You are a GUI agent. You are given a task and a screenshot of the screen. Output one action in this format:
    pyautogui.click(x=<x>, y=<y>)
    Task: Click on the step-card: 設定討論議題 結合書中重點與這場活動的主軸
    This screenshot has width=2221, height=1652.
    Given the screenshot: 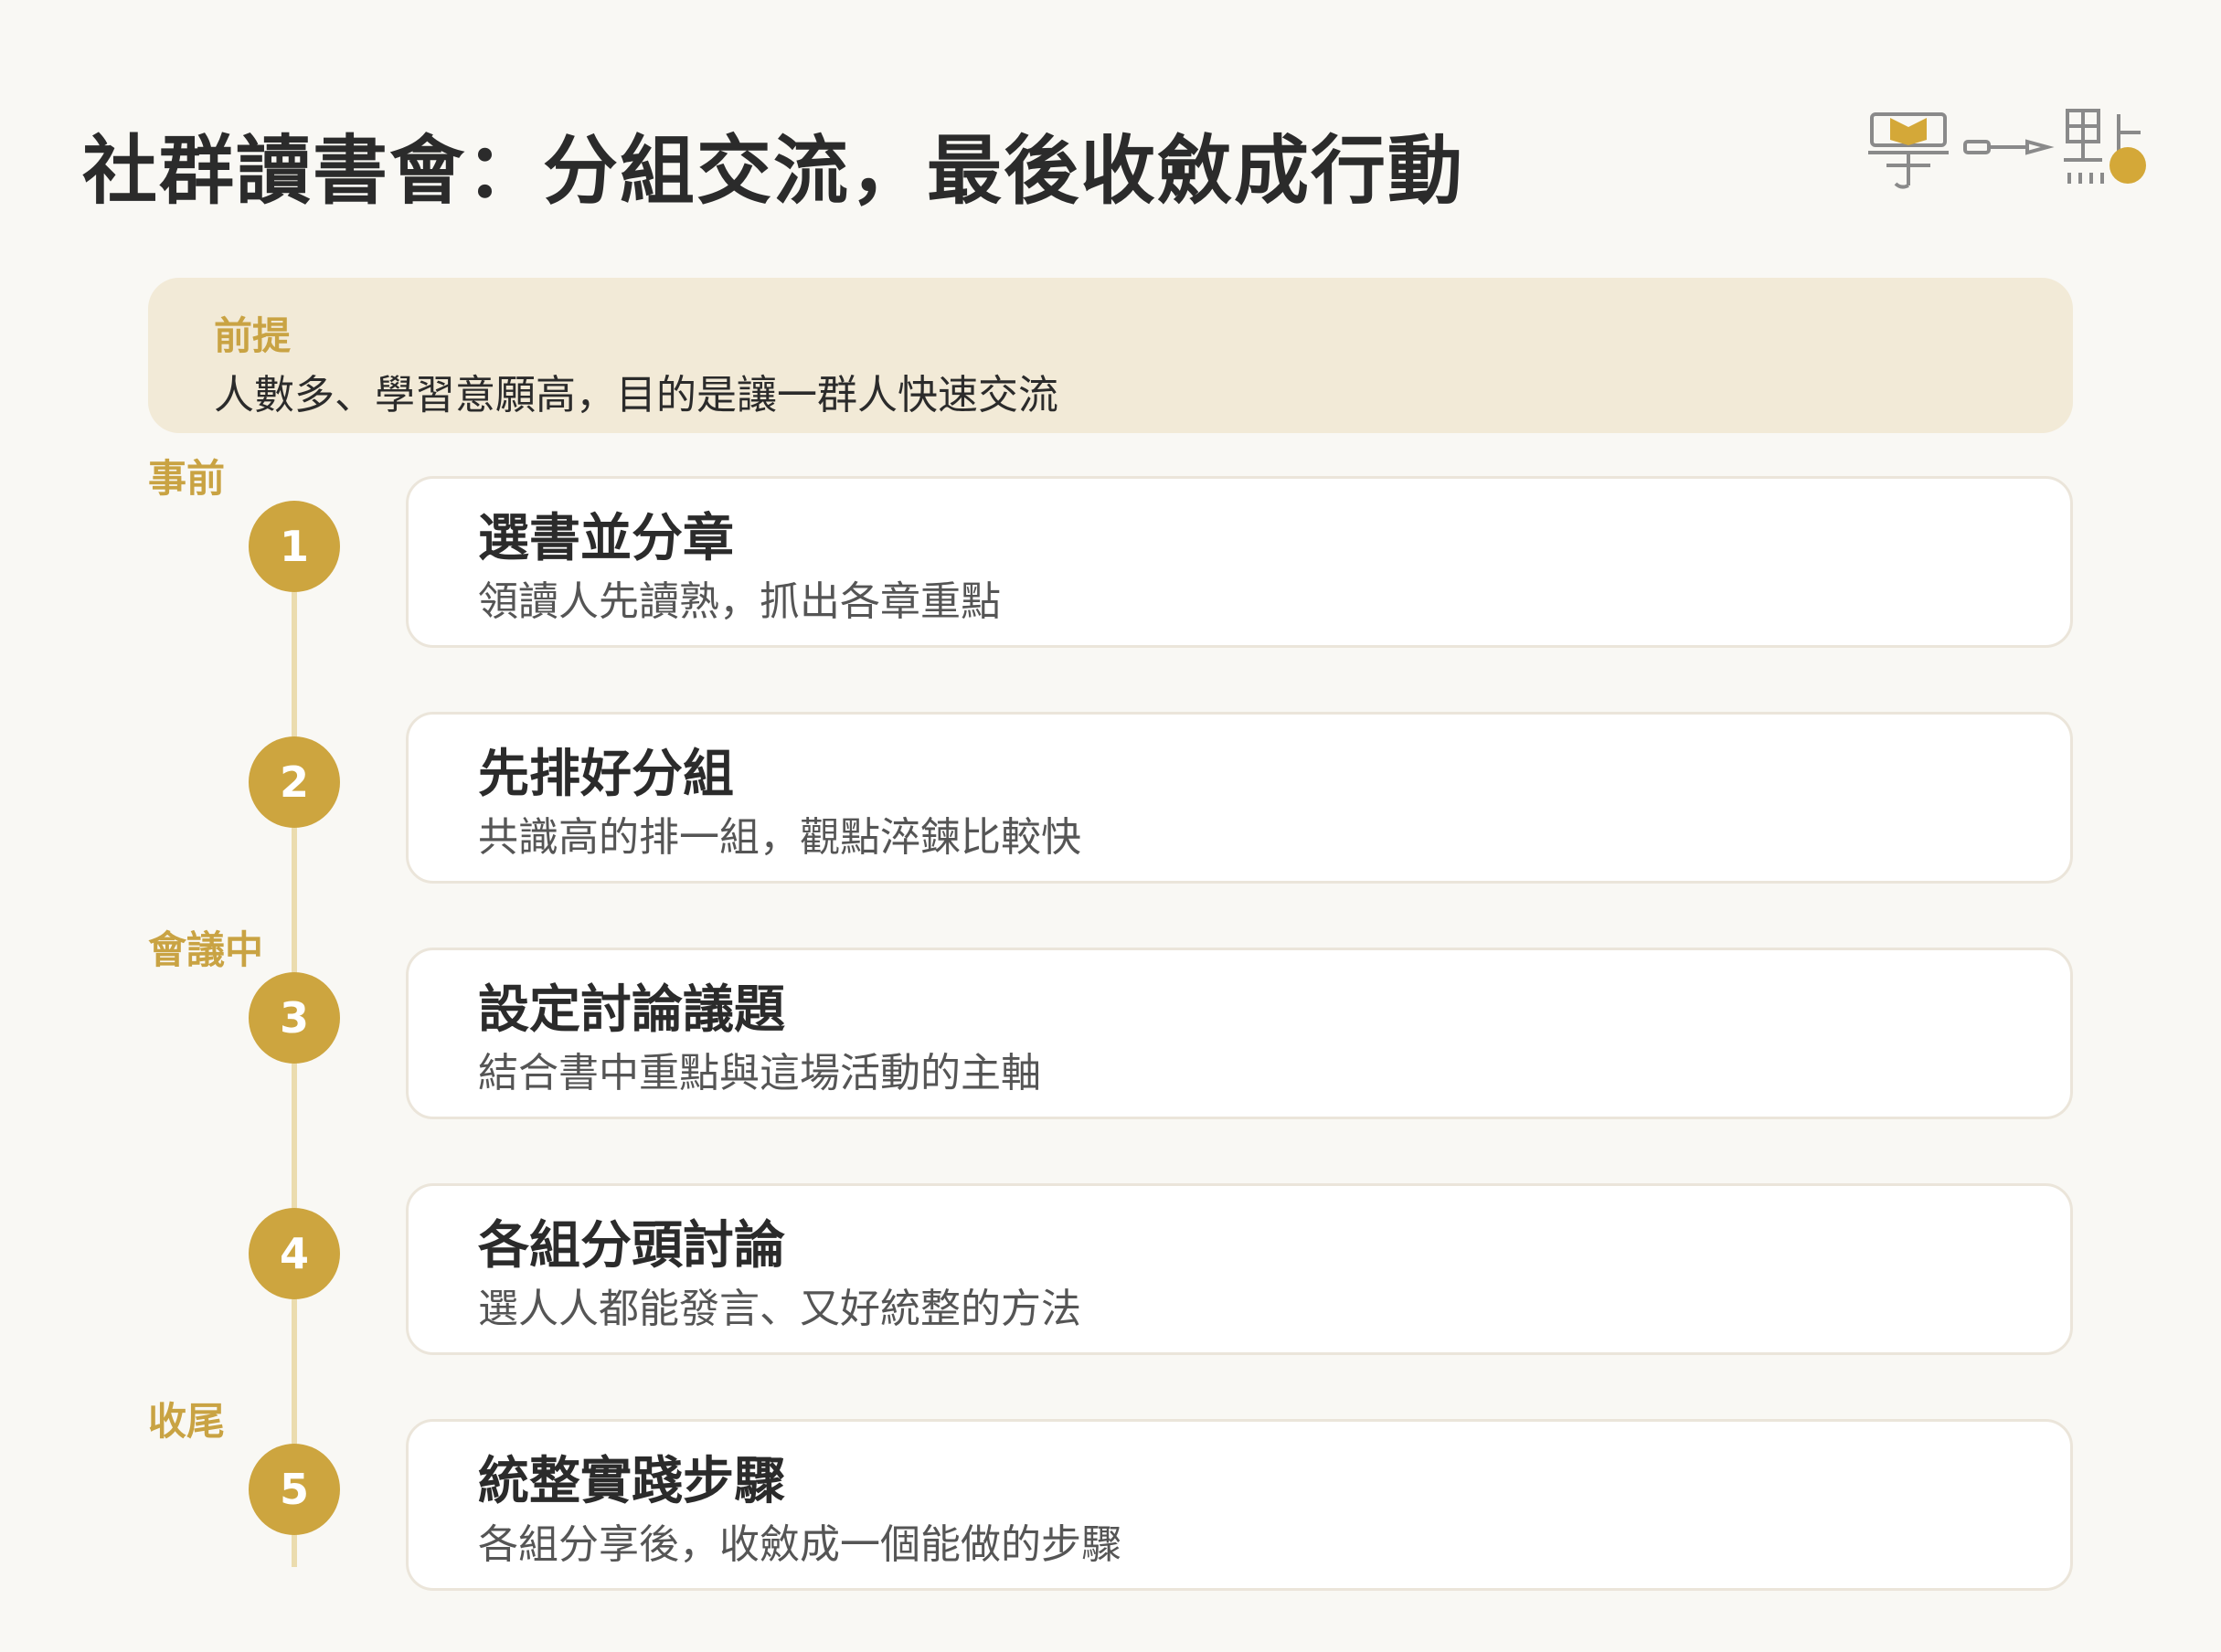 What is the action you would take?
    pyautogui.click(x=1239, y=1033)
    